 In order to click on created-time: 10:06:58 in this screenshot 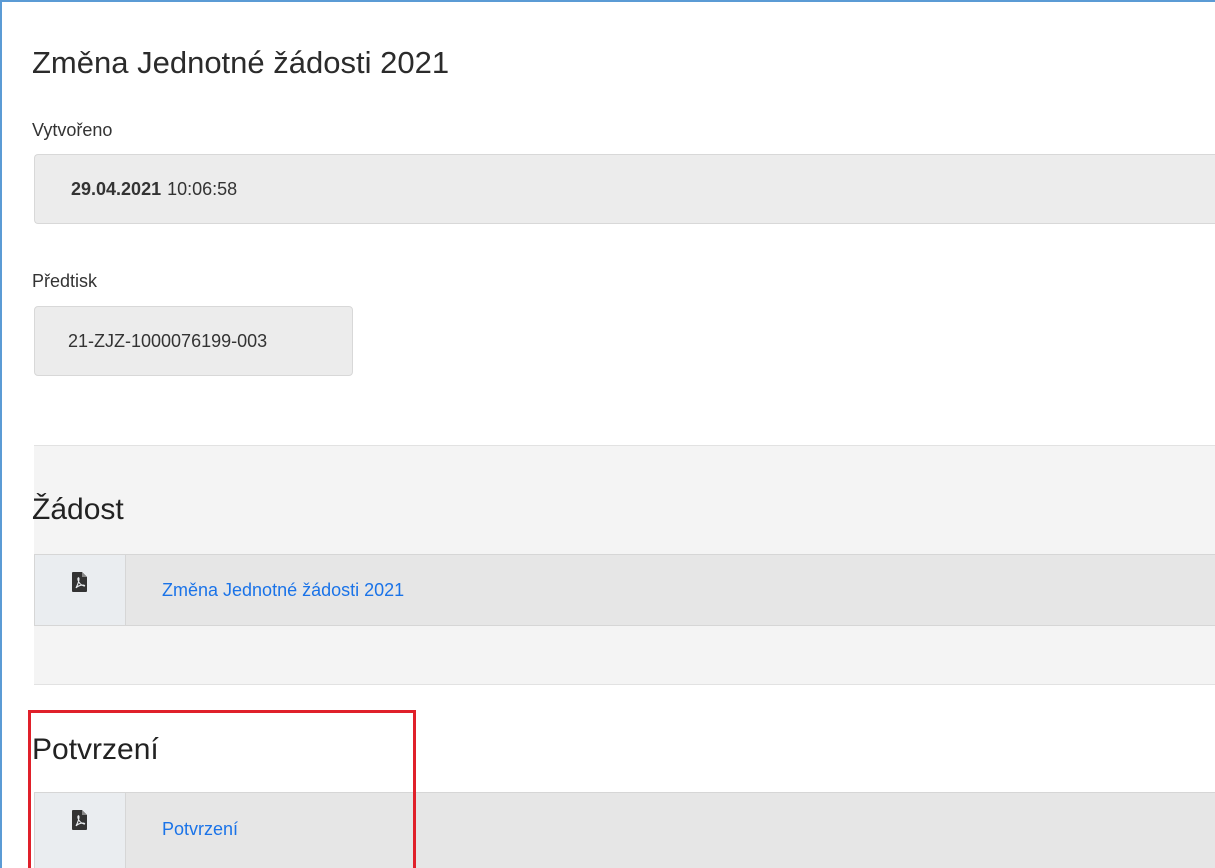, I will do `click(202, 188)`.